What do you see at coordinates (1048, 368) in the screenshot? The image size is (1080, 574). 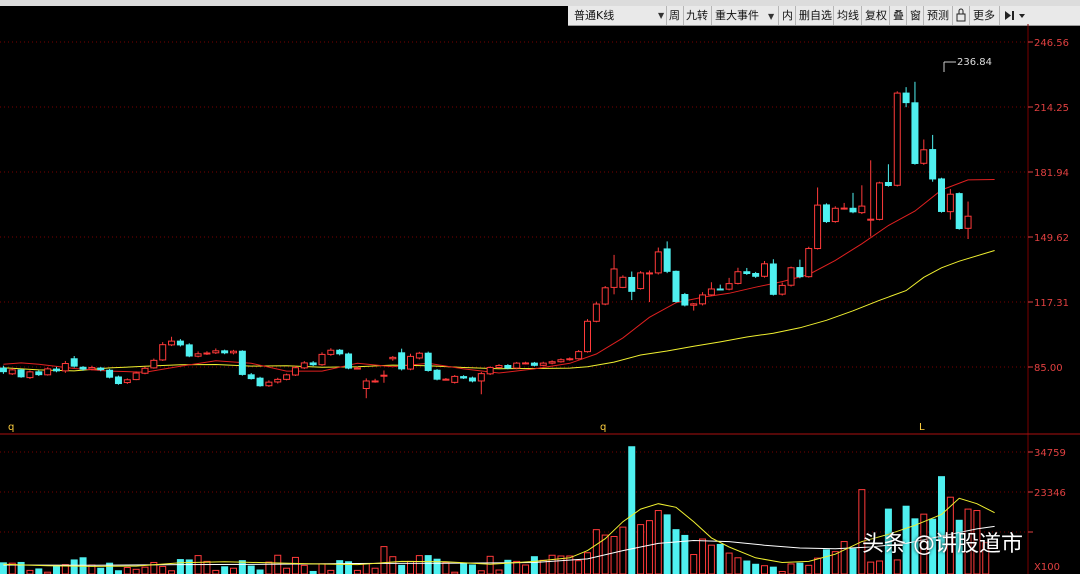 I see `price-tick-label: 85.00` at bounding box center [1048, 368].